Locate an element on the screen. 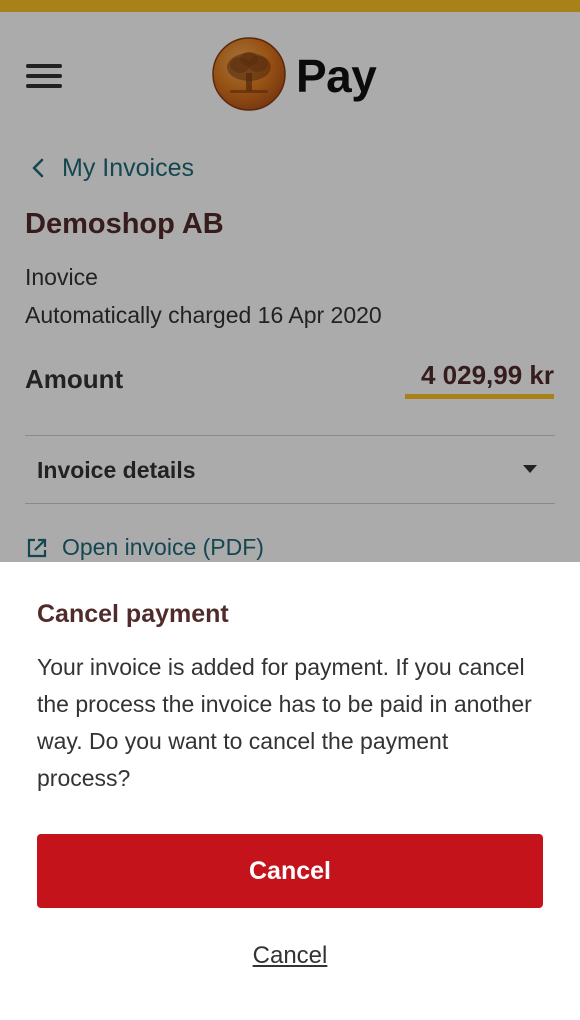 This screenshot has width=580, height=1020. sheet-title: Cancel payment is located at coordinates (133, 614).